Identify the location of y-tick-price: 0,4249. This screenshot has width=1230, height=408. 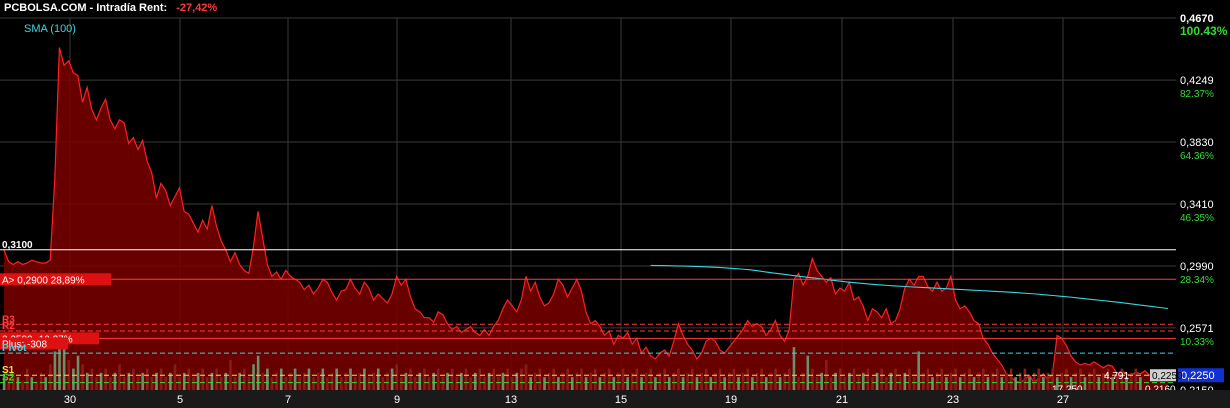
(1197, 81).